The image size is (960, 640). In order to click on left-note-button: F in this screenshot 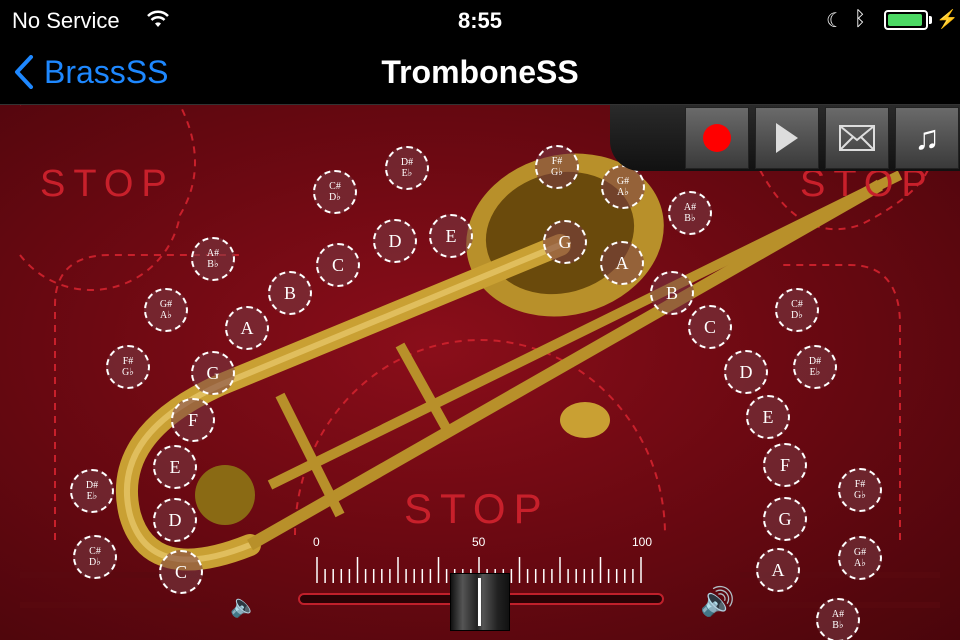, I will do `click(193, 420)`.